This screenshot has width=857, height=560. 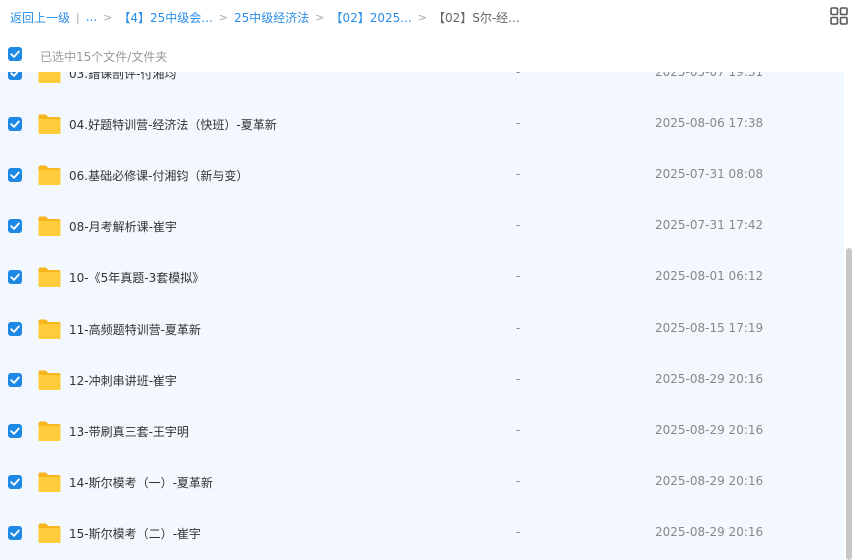 What do you see at coordinates (849, 404) in the screenshot?
I see `scrollbar-thumb` at bounding box center [849, 404].